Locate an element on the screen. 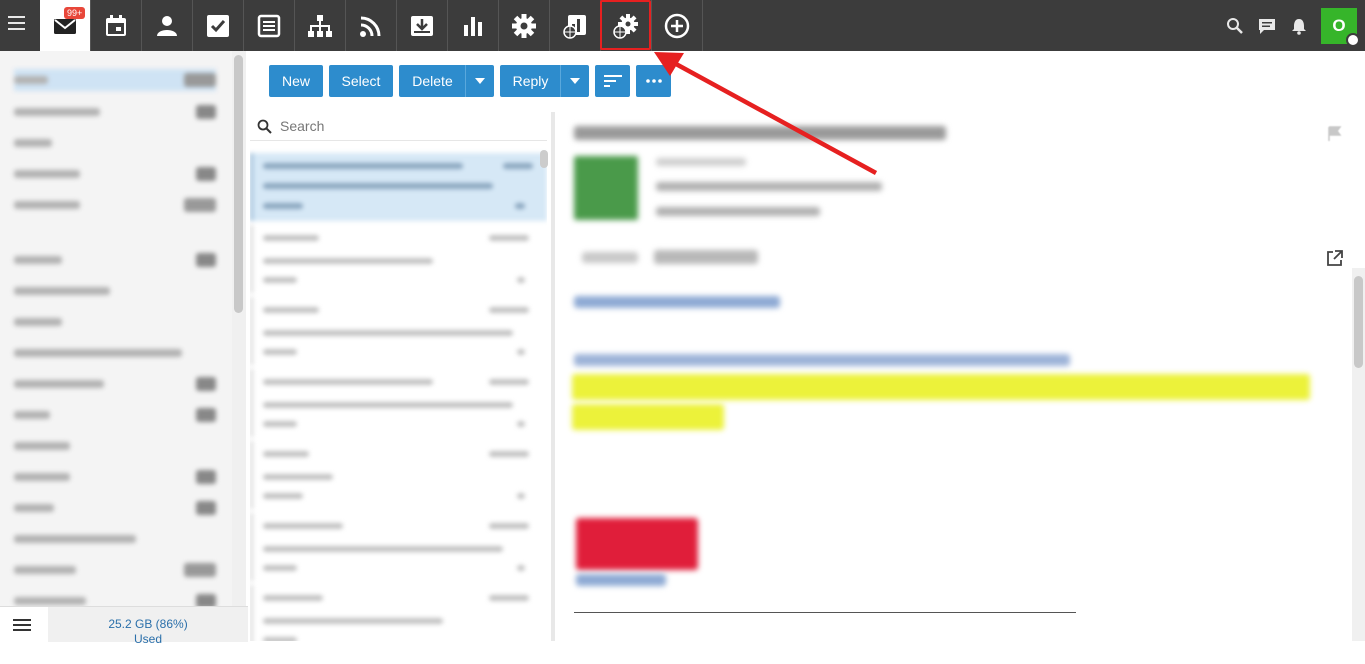 The height and width of the screenshot is (664, 1365). folder-sidebar is located at coordinates (116, 328).